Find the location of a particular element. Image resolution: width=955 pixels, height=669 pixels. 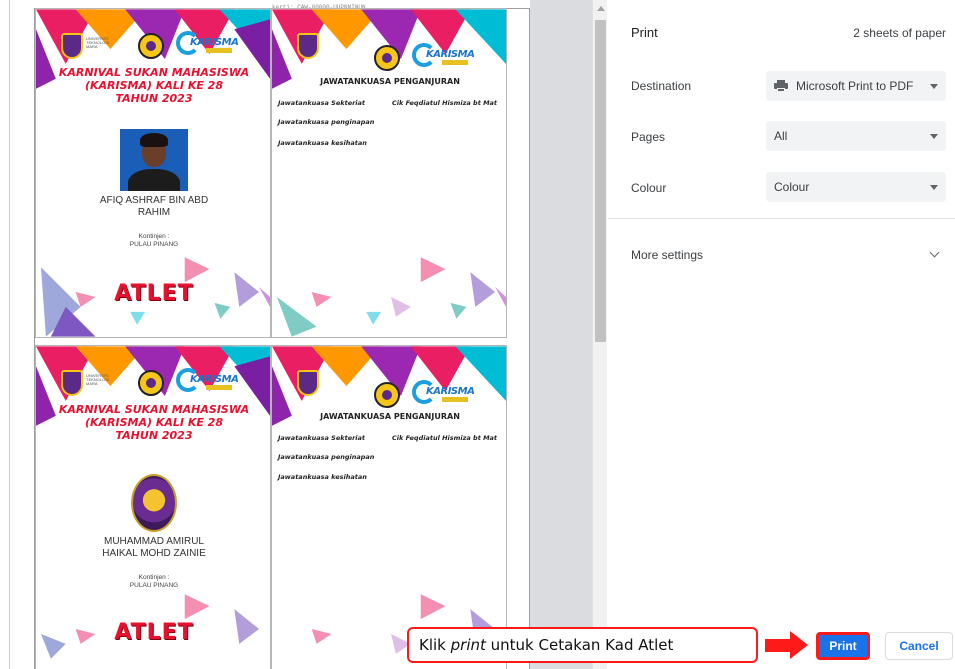

callout-text-after: untuk Cetakan Kad Atlet is located at coordinates (579, 645).